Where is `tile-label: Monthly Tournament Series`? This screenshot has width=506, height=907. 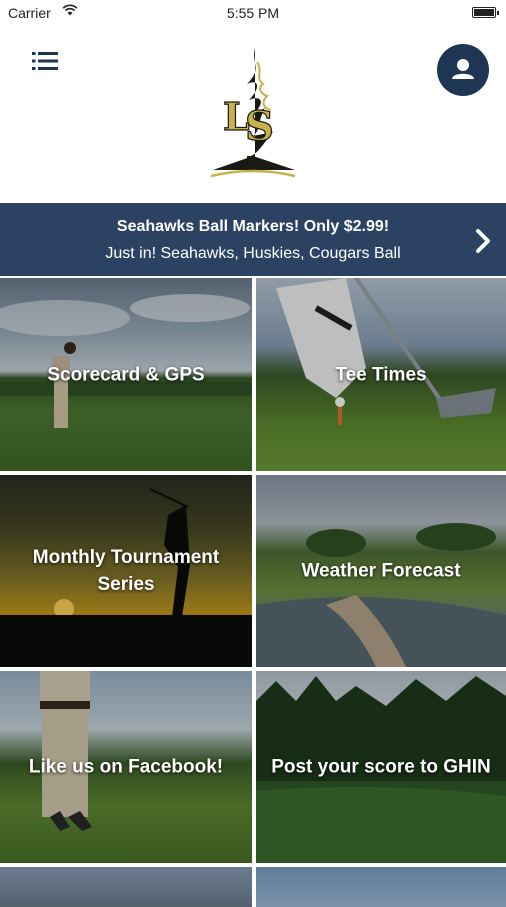 tile-label: Monthly Tournament Series is located at coordinates (126, 571).